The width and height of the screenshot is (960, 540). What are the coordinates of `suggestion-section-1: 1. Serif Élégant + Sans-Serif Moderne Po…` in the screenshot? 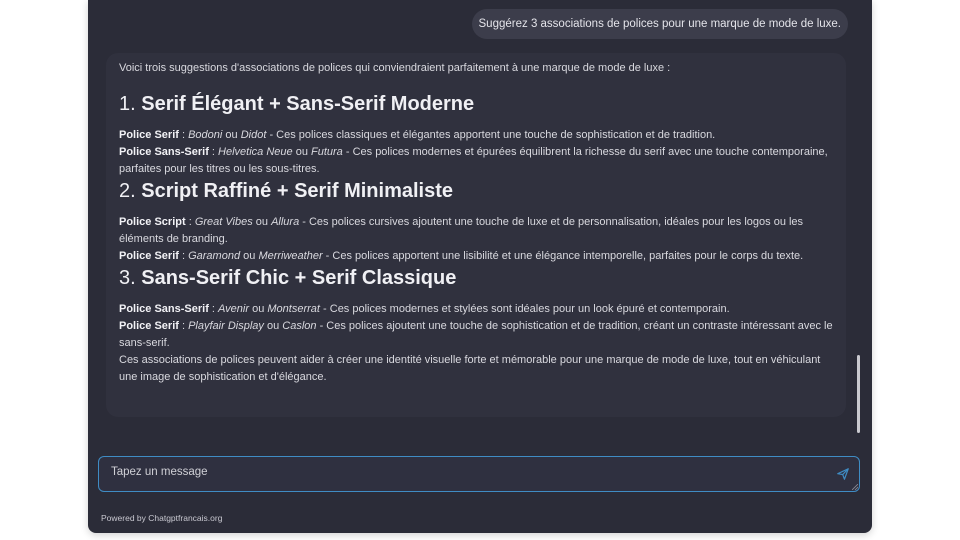 It's located at (480, 134).